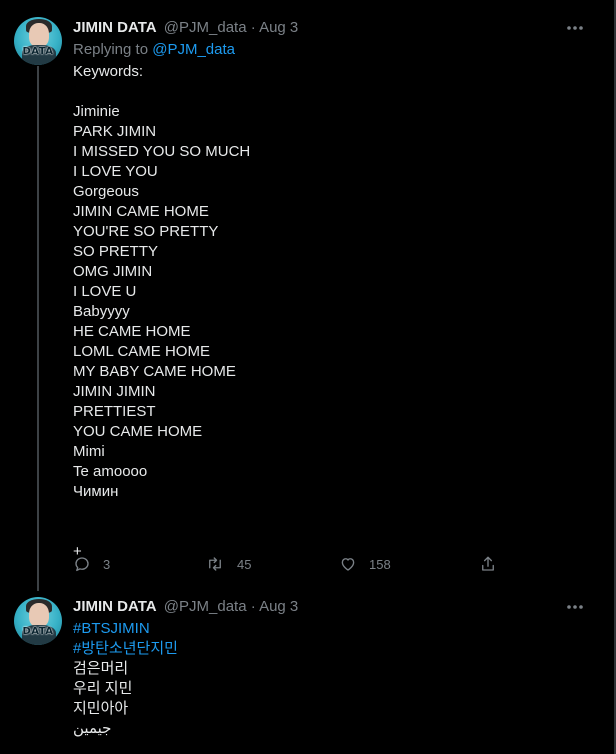  Describe the element at coordinates (244, 564) in the screenshot. I see `retweet-count: 45` at that location.